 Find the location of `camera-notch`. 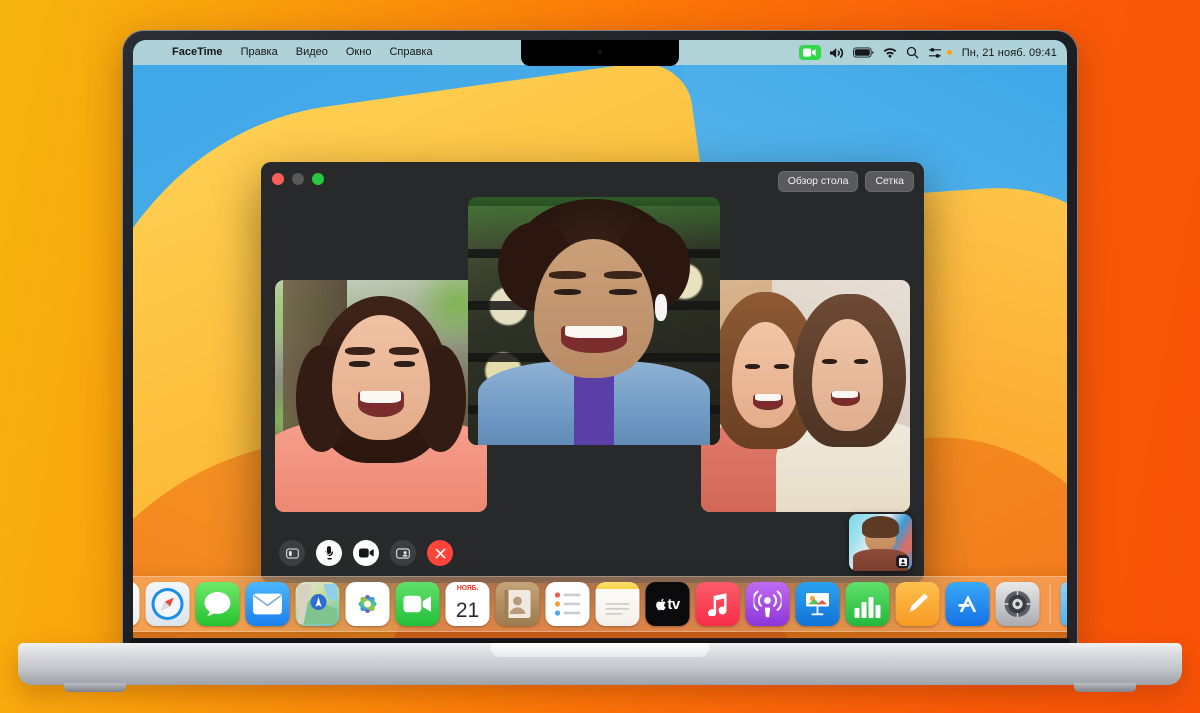

camera-notch is located at coordinates (600, 53).